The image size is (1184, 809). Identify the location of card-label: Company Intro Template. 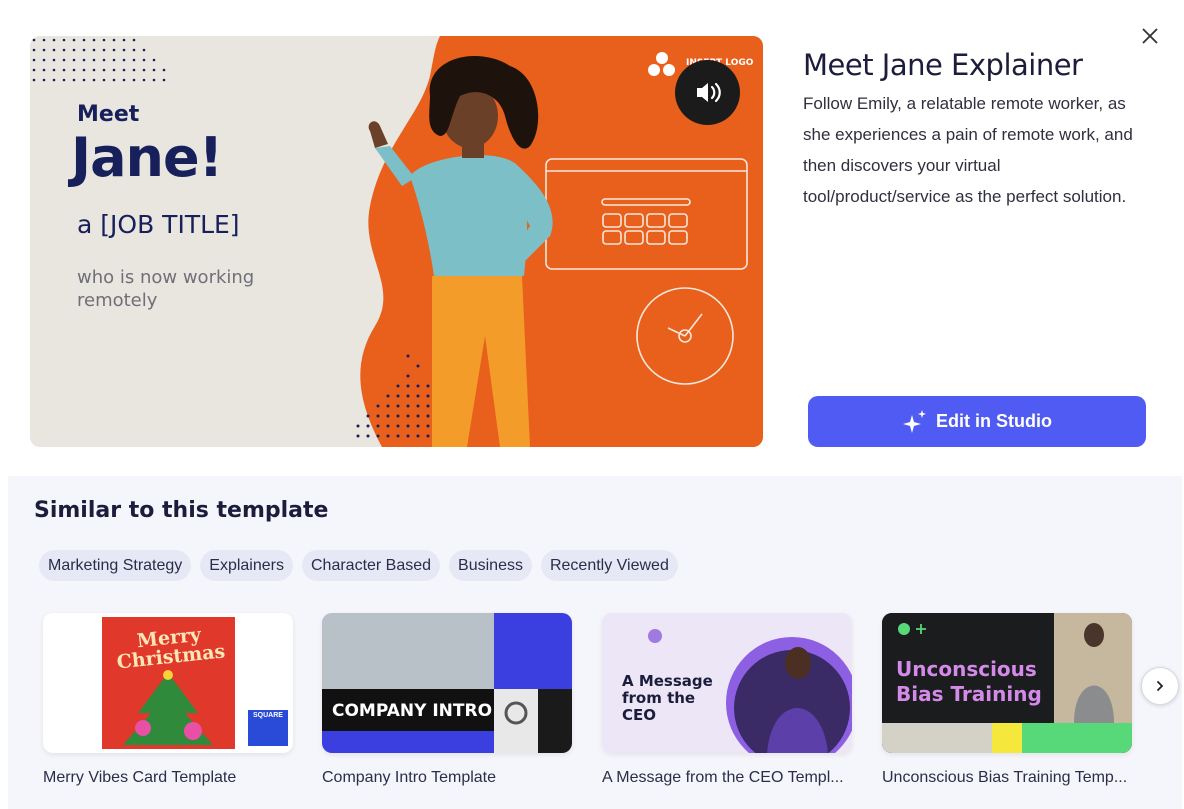
(409, 777).